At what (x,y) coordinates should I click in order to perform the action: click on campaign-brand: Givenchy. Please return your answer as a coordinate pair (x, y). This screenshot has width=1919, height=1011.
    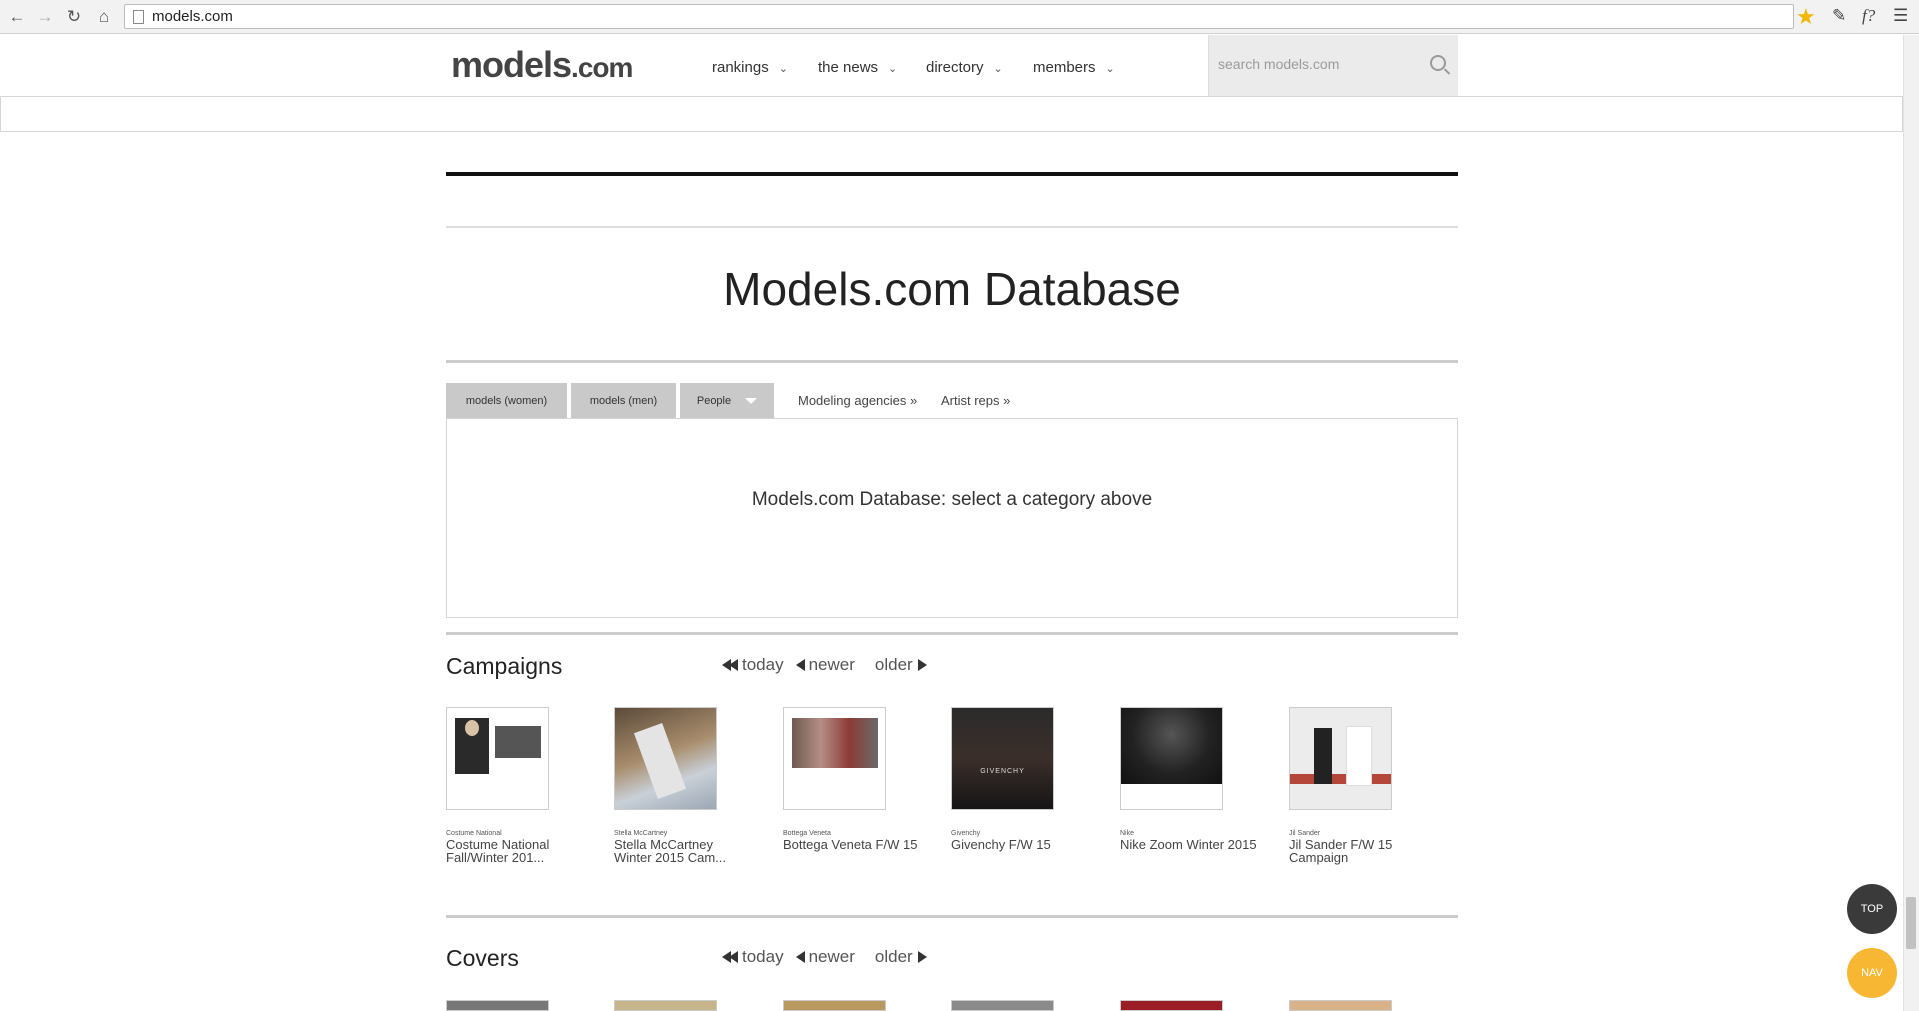
    Looking at the image, I should click on (966, 833).